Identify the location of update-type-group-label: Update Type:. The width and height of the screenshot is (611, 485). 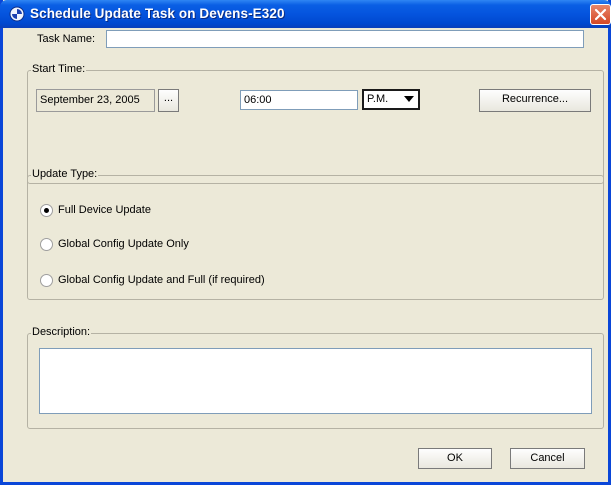
(65, 174).